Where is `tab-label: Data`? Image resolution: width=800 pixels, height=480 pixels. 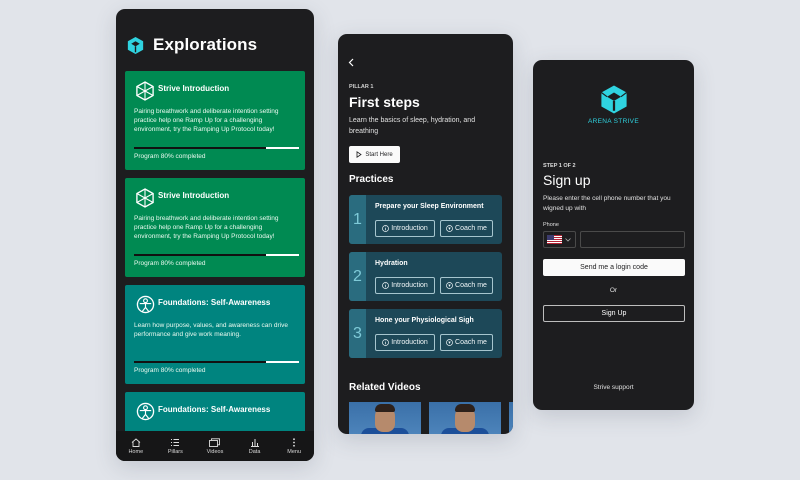 tab-label: Data is located at coordinates (254, 451).